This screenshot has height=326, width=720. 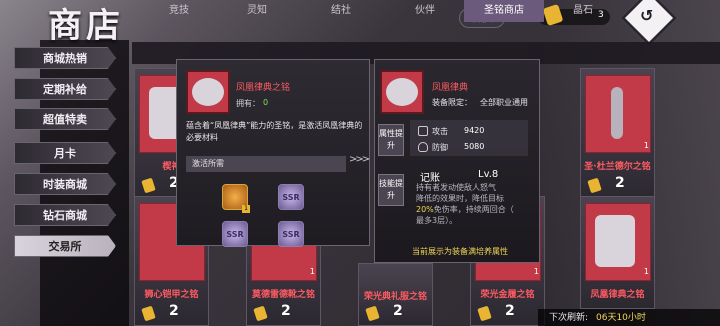 I want to click on owned-value: 0, so click(x=266, y=102).